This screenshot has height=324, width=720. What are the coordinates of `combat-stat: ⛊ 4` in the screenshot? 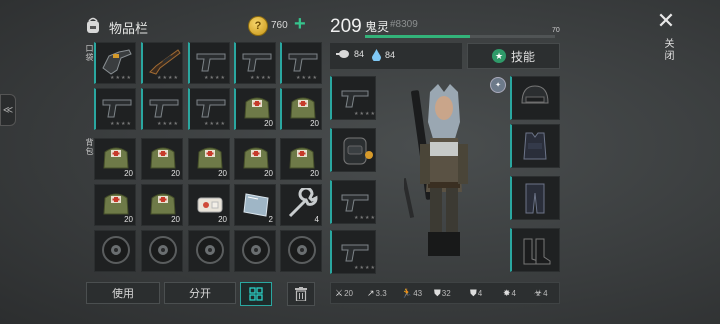 It's located at (476, 293).